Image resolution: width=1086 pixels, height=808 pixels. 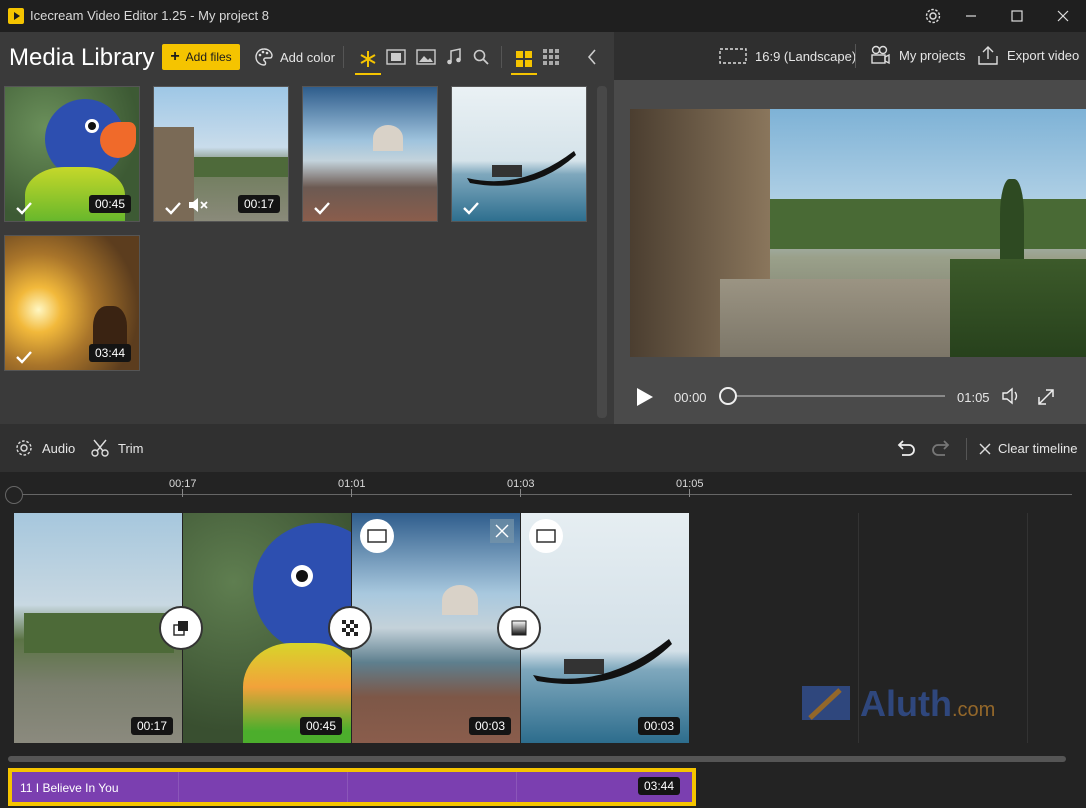 I want to click on gear-icon, so click(x=933, y=16).